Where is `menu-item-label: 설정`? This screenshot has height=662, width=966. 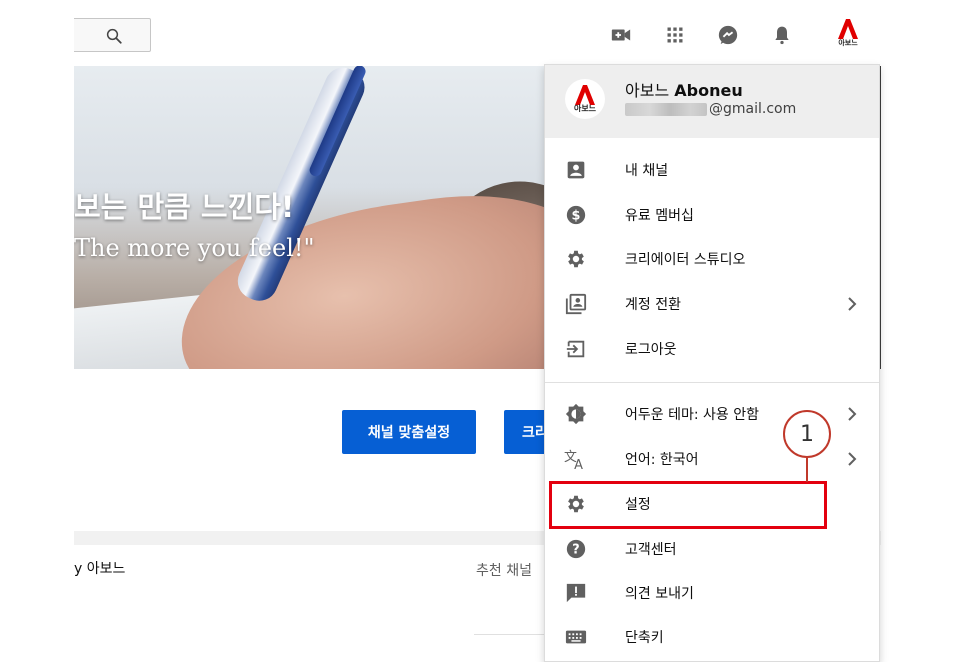 menu-item-label: 설정 is located at coordinates (638, 505).